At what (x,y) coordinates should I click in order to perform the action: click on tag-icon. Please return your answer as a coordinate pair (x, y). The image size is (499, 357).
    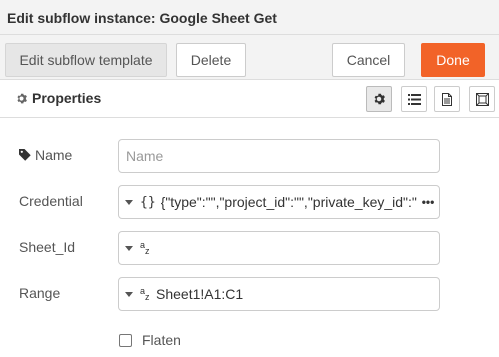
    Looking at the image, I should click on (25, 155).